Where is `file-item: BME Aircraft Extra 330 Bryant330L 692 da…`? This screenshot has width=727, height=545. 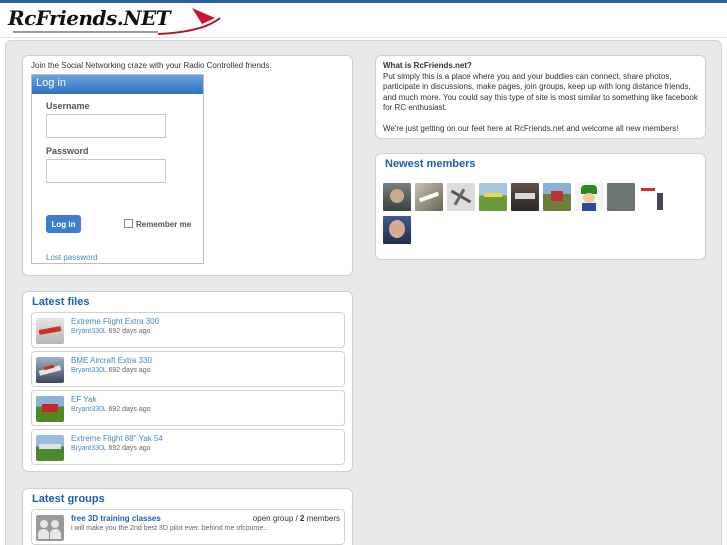
file-item: BME Aircraft Extra 330 Bryant330L 692 da… is located at coordinates (188, 369).